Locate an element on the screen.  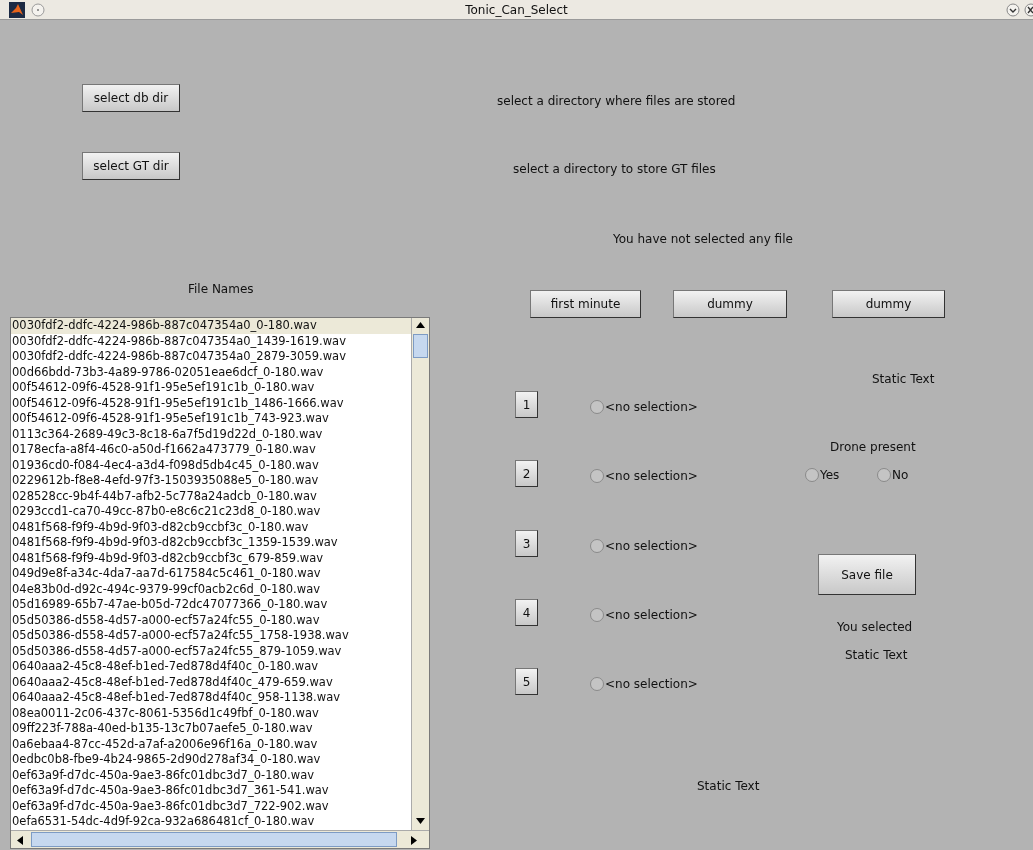
vertical-scrollbar is located at coordinates (420, 574).